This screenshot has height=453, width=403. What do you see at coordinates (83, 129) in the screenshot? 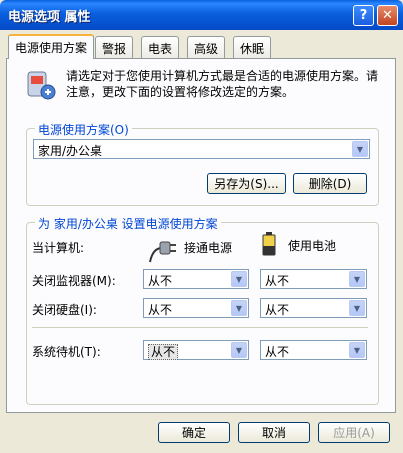
I see `scheme-group-title: 电源使用方案(O)` at bounding box center [83, 129].